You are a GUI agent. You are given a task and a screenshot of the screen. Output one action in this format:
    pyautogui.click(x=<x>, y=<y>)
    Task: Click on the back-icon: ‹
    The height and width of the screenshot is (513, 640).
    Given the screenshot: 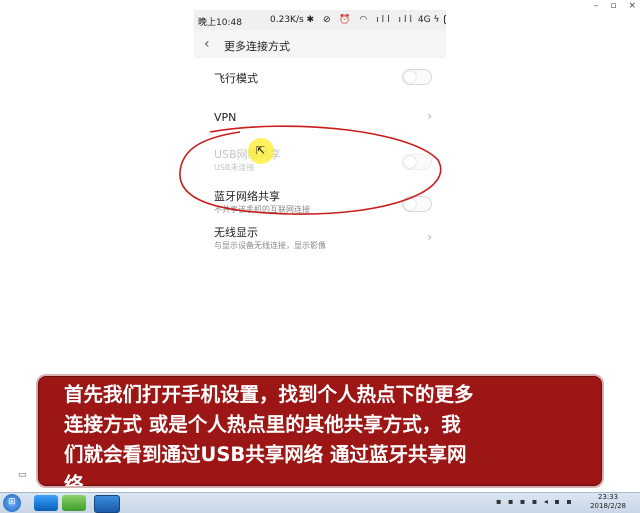 What is the action you would take?
    pyautogui.click(x=207, y=44)
    